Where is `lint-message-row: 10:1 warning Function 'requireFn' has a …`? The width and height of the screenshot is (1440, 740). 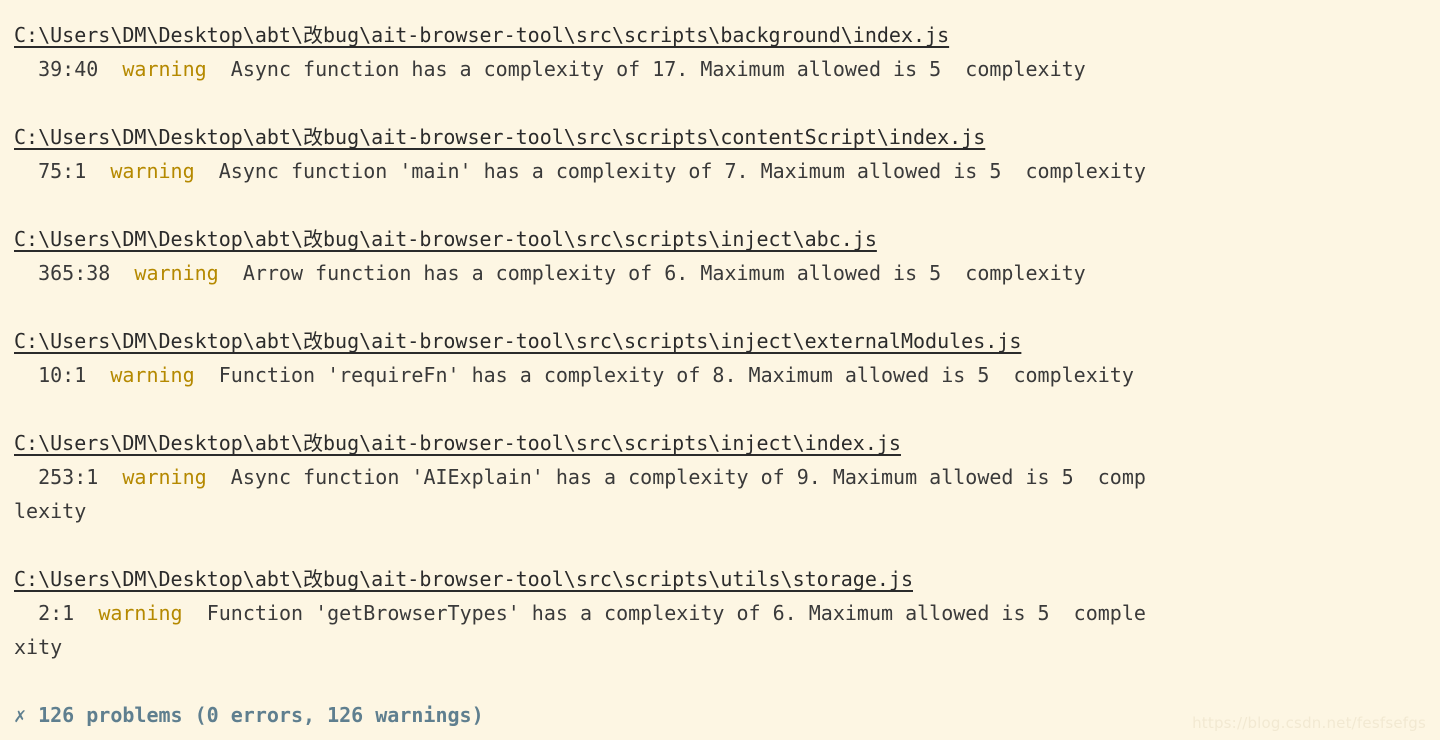
lint-message-row: 10:1 warning Function 'requireFn' has a … is located at coordinates (727, 375).